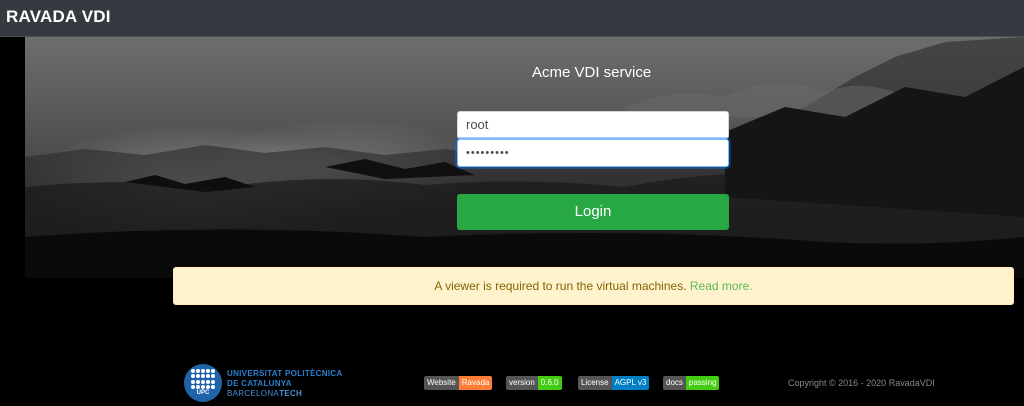 This screenshot has width=1024, height=406. What do you see at coordinates (203, 393) in the screenshot?
I see `upc-logo-text: UPC` at bounding box center [203, 393].